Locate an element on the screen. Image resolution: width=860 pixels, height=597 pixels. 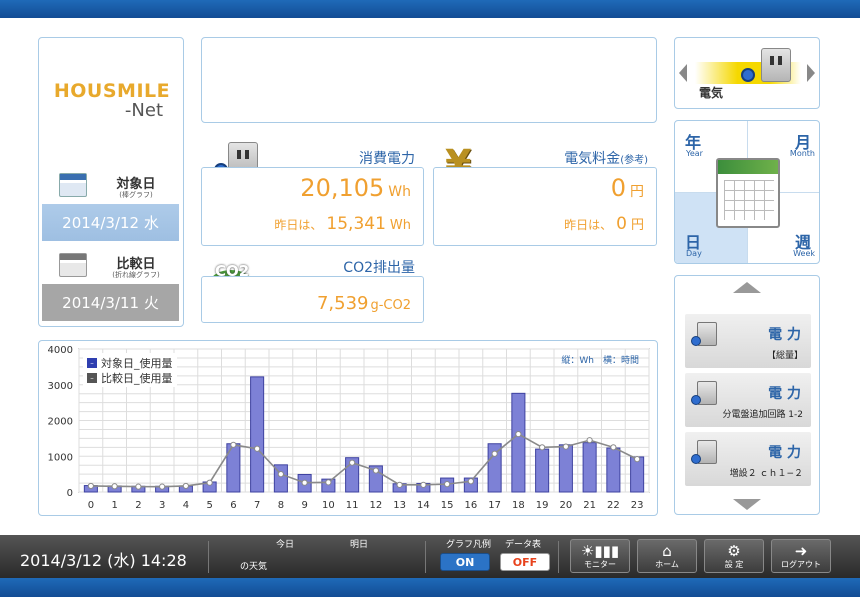
fee-title: 電気料金(参考) is located at coordinates (606, 159).